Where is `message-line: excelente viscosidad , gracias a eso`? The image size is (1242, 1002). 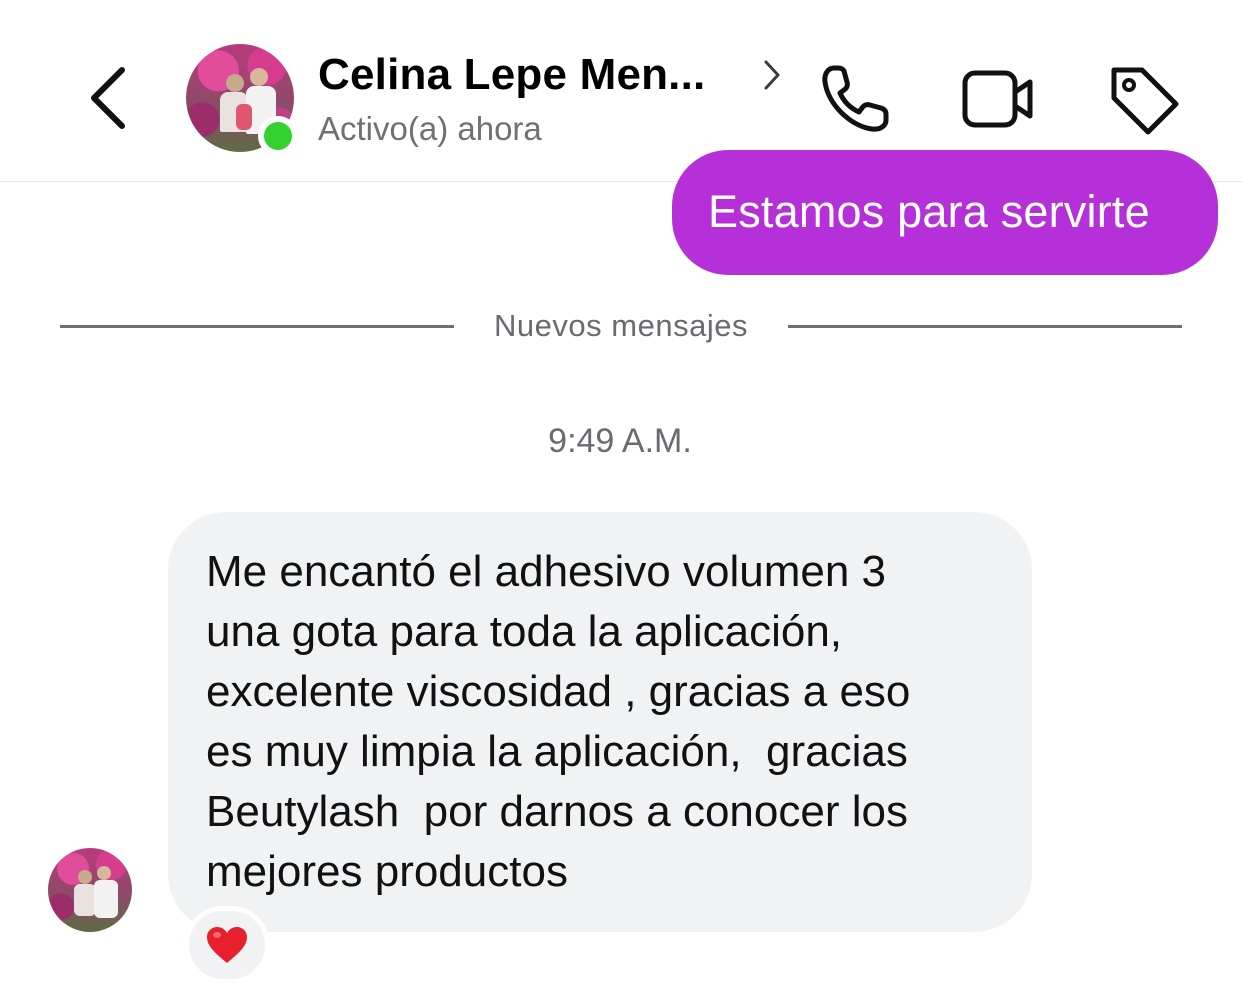 message-line: excelente viscosidad , gracias a eso is located at coordinates (558, 691).